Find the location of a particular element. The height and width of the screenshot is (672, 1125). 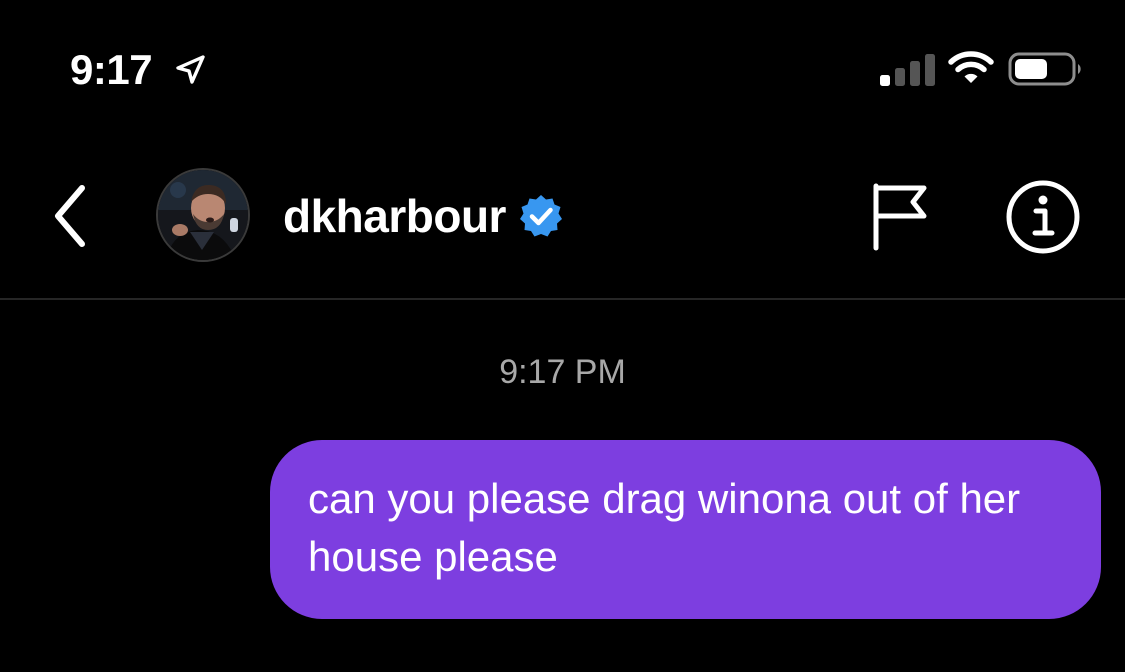

avatar-photo is located at coordinates (203, 215).